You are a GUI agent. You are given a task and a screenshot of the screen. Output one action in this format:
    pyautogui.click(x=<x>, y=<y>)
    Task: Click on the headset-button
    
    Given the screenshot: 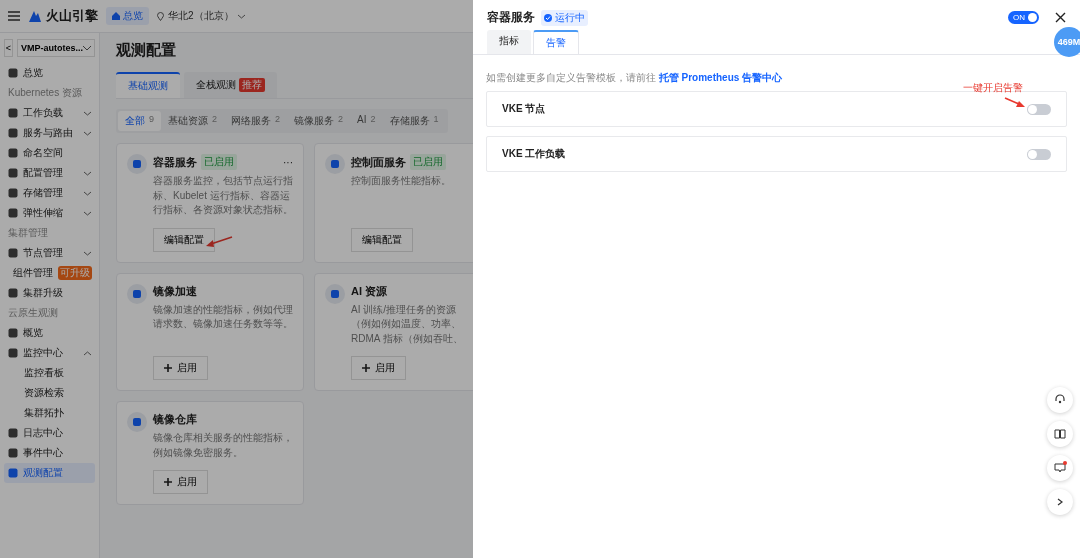 What is the action you would take?
    pyautogui.click(x=1060, y=400)
    